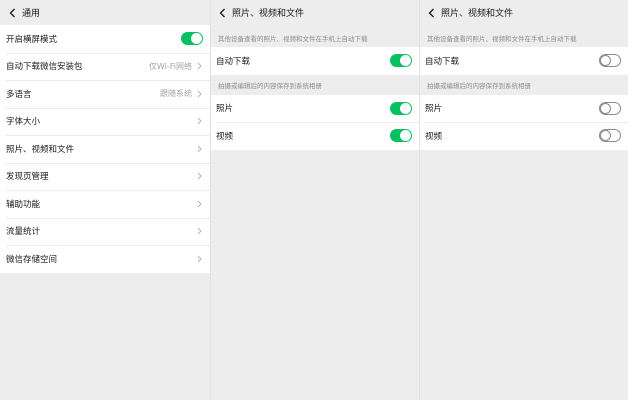 Image resolution: width=628 pixels, height=400 pixels. Describe the element at coordinates (23, 122) in the screenshot. I see `setting-label: 字体大小` at that location.